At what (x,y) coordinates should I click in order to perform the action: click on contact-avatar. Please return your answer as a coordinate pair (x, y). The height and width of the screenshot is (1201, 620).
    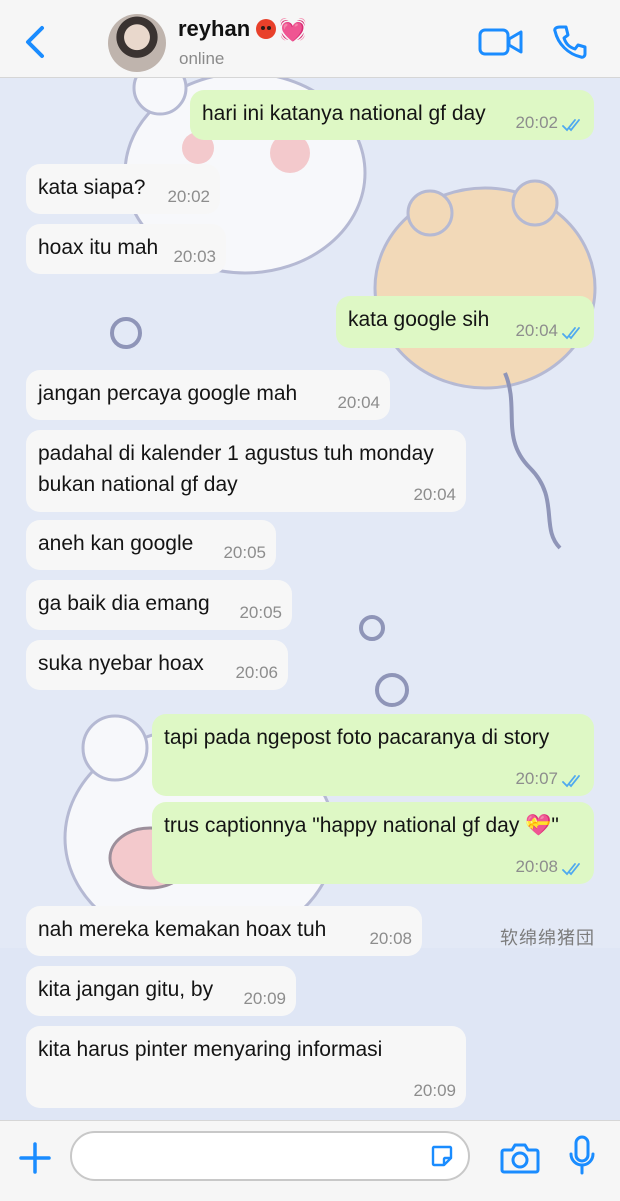
    Looking at the image, I should click on (137, 43).